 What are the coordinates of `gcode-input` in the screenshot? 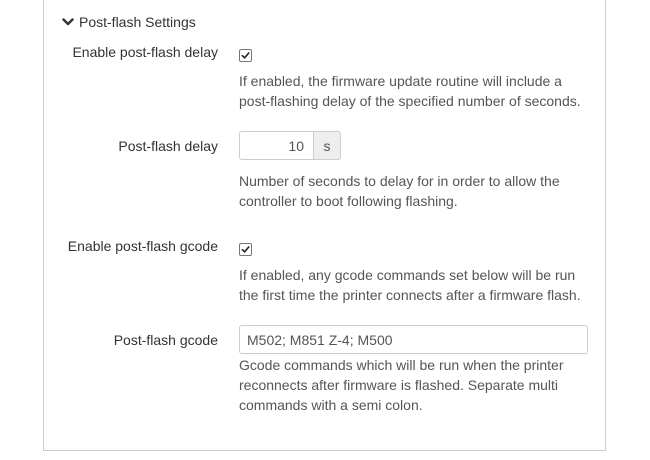 It's located at (413, 339).